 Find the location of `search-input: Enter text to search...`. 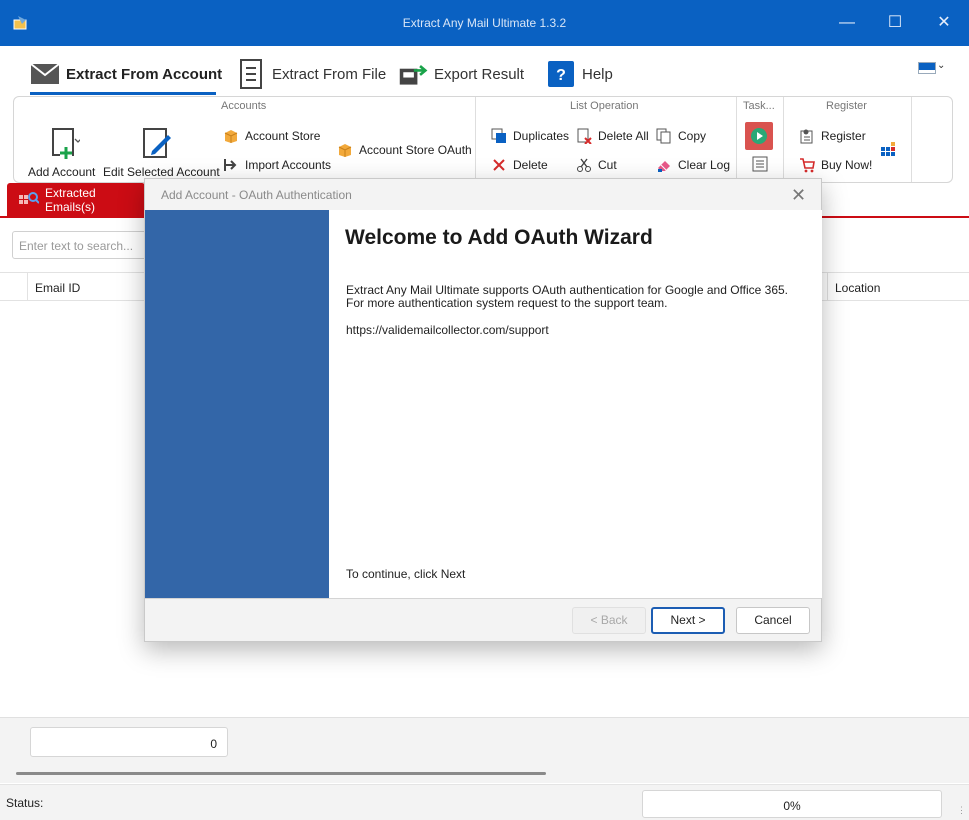

search-input: Enter text to search... is located at coordinates (82, 245).